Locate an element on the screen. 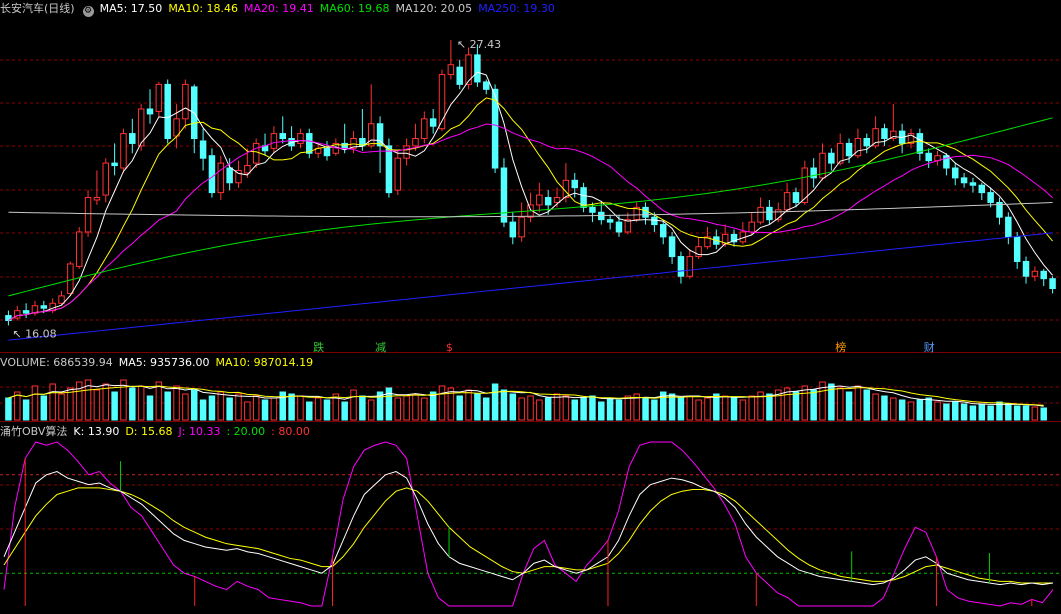 The width and height of the screenshot is (1061, 614). indicator-title: 涌竹OBV算法 is located at coordinates (33, 431).